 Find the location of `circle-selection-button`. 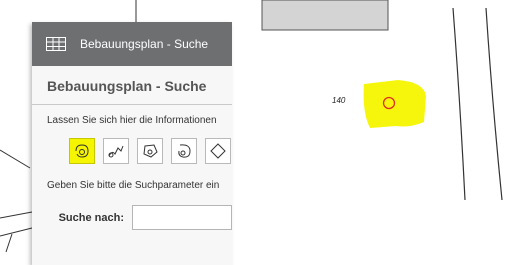

circle-selection-button is located at coordinates (218, 151).